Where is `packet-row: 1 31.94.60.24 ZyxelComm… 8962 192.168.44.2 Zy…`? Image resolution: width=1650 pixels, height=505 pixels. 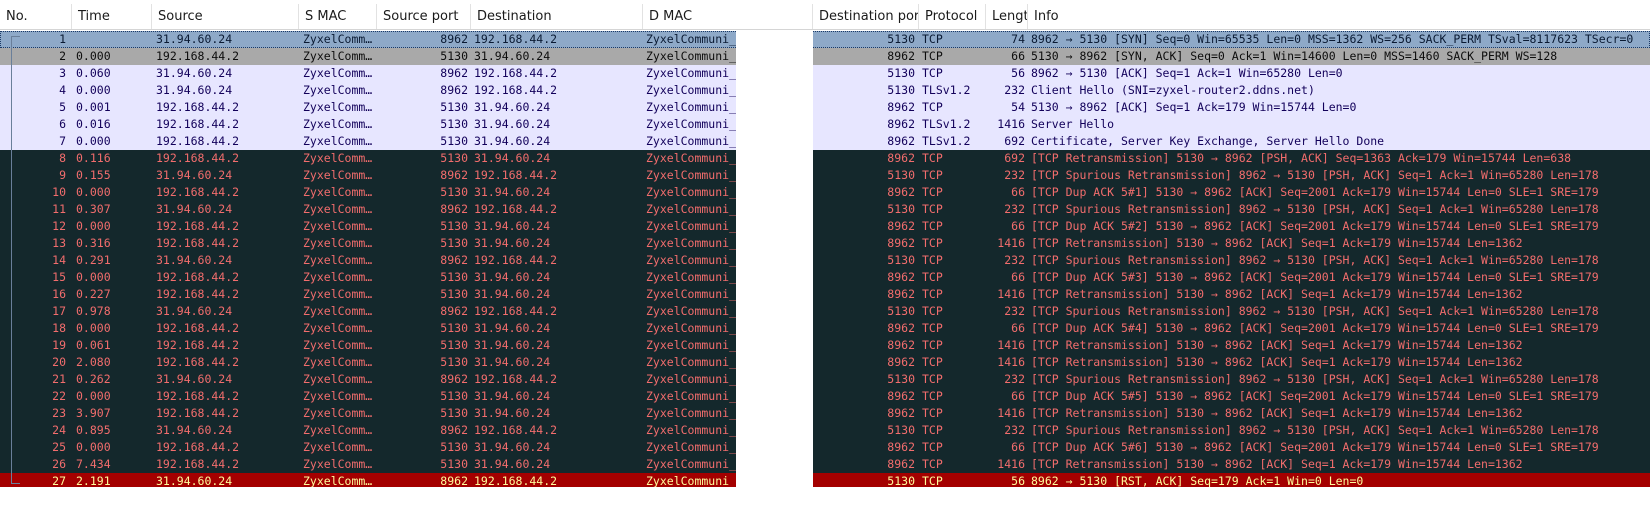
packet-row: 1 31.94.60.24 ZyxelComm… 8962 192.168.44.2 Zy… is located at coordinates (825, 39).